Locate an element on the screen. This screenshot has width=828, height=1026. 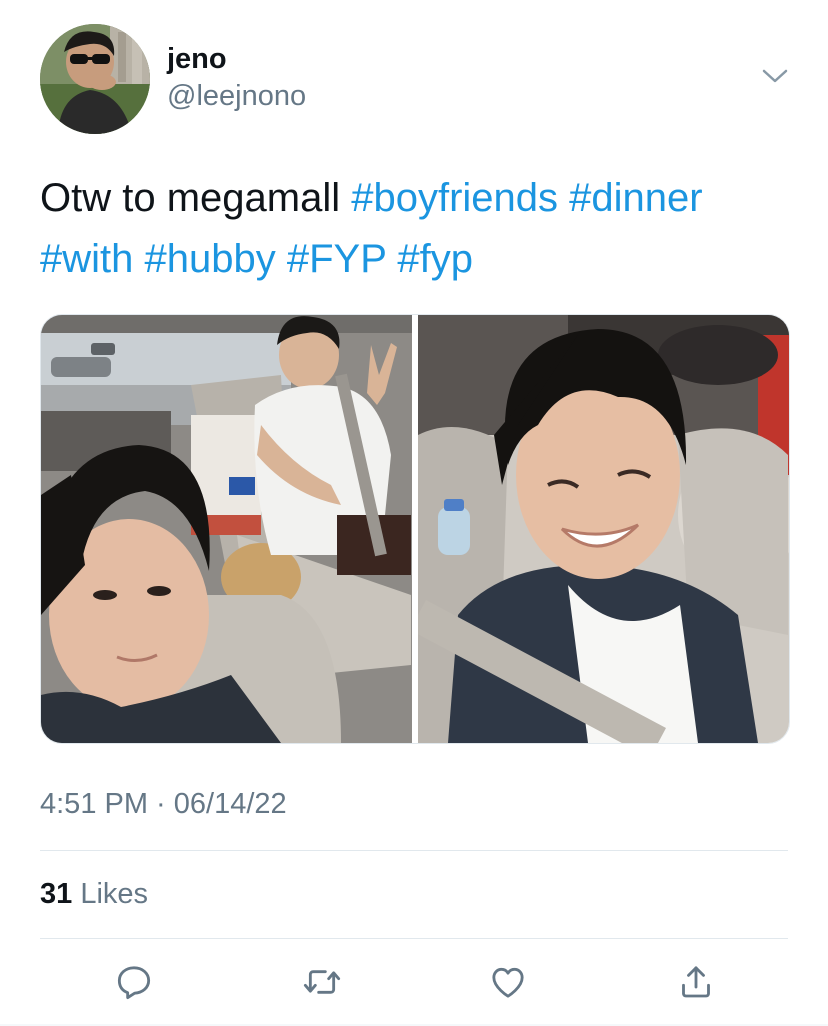
hashtag-link: #dinner is located at coordinates (635, 198).